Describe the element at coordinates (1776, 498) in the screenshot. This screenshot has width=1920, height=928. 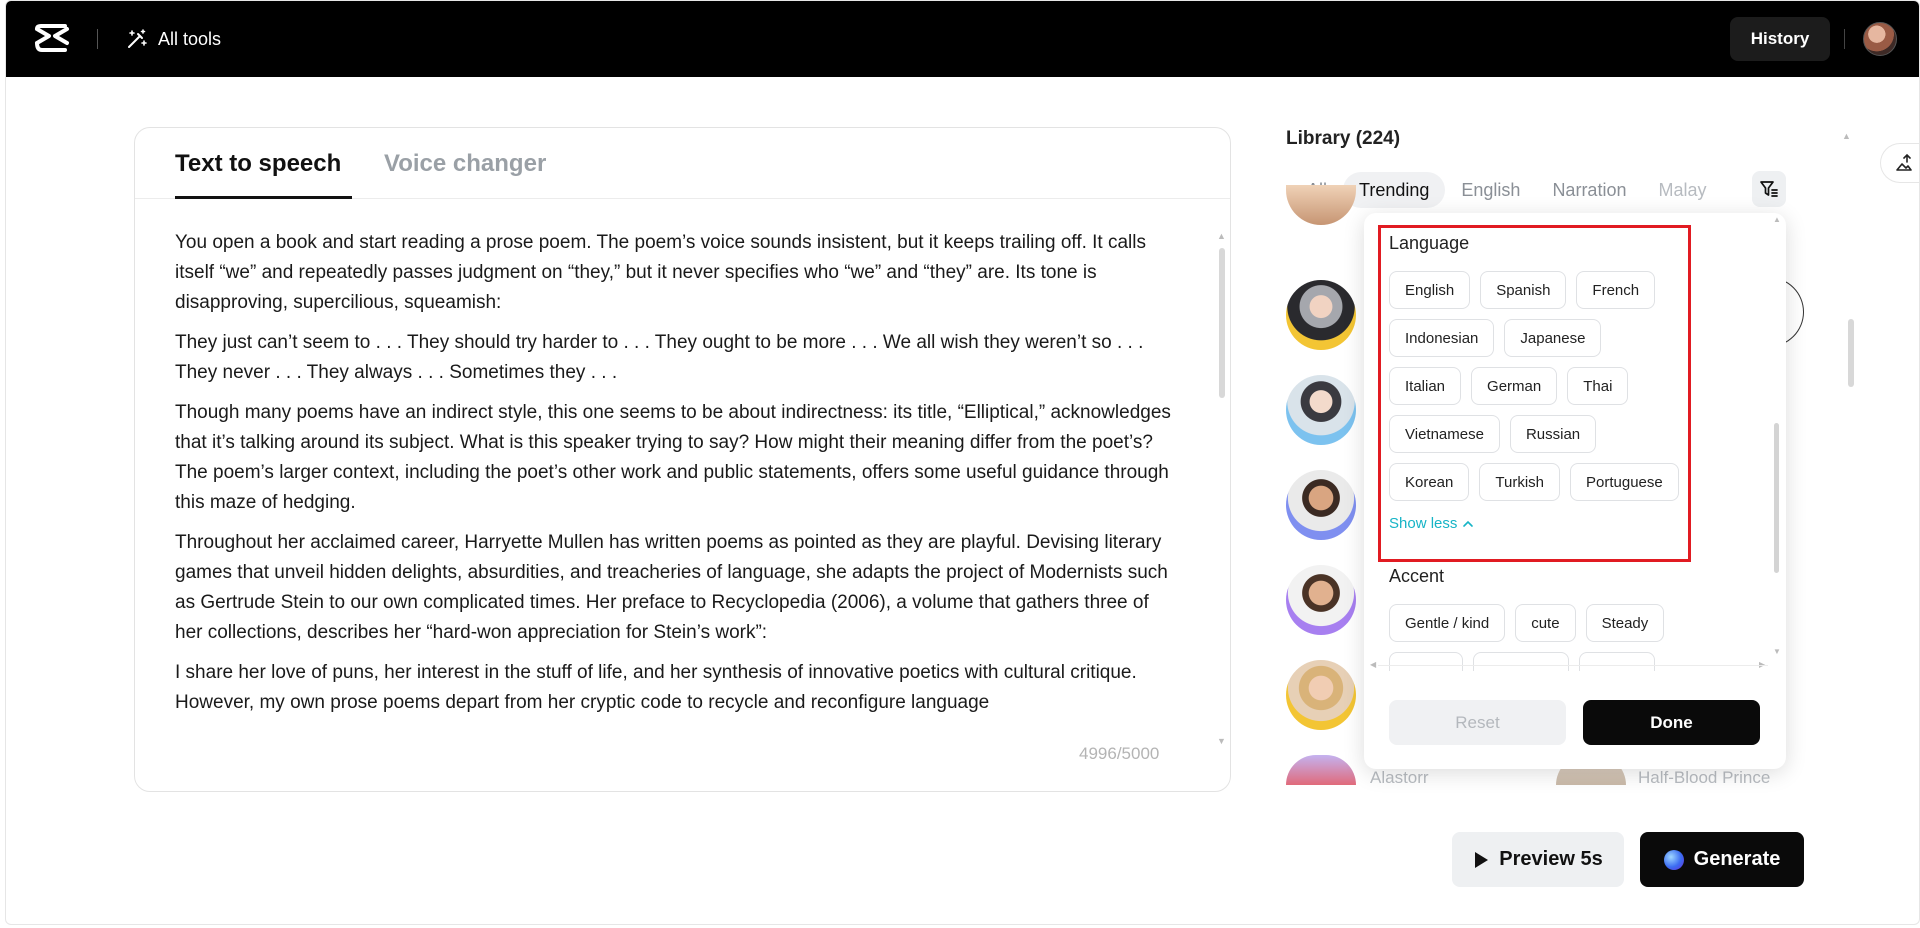
I see `filter-popup-scrollbar` at that location.